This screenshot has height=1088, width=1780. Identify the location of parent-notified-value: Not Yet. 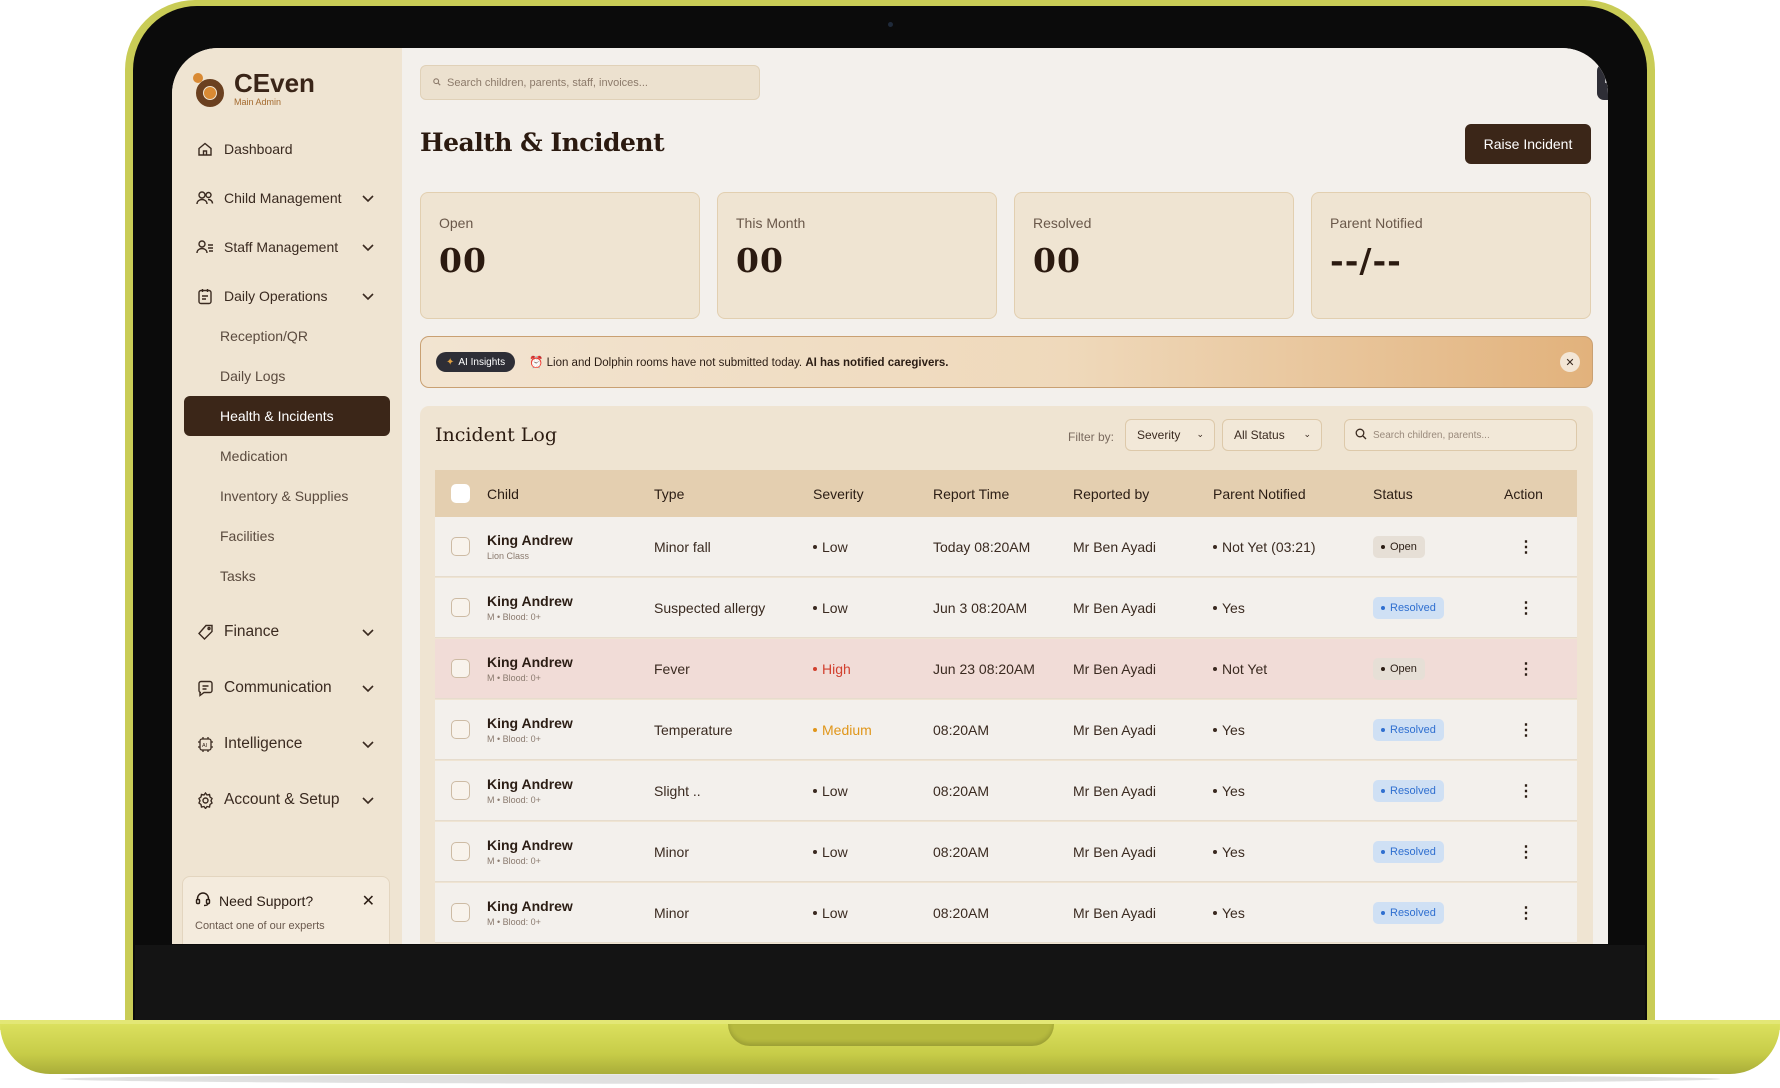
(1245, 668).